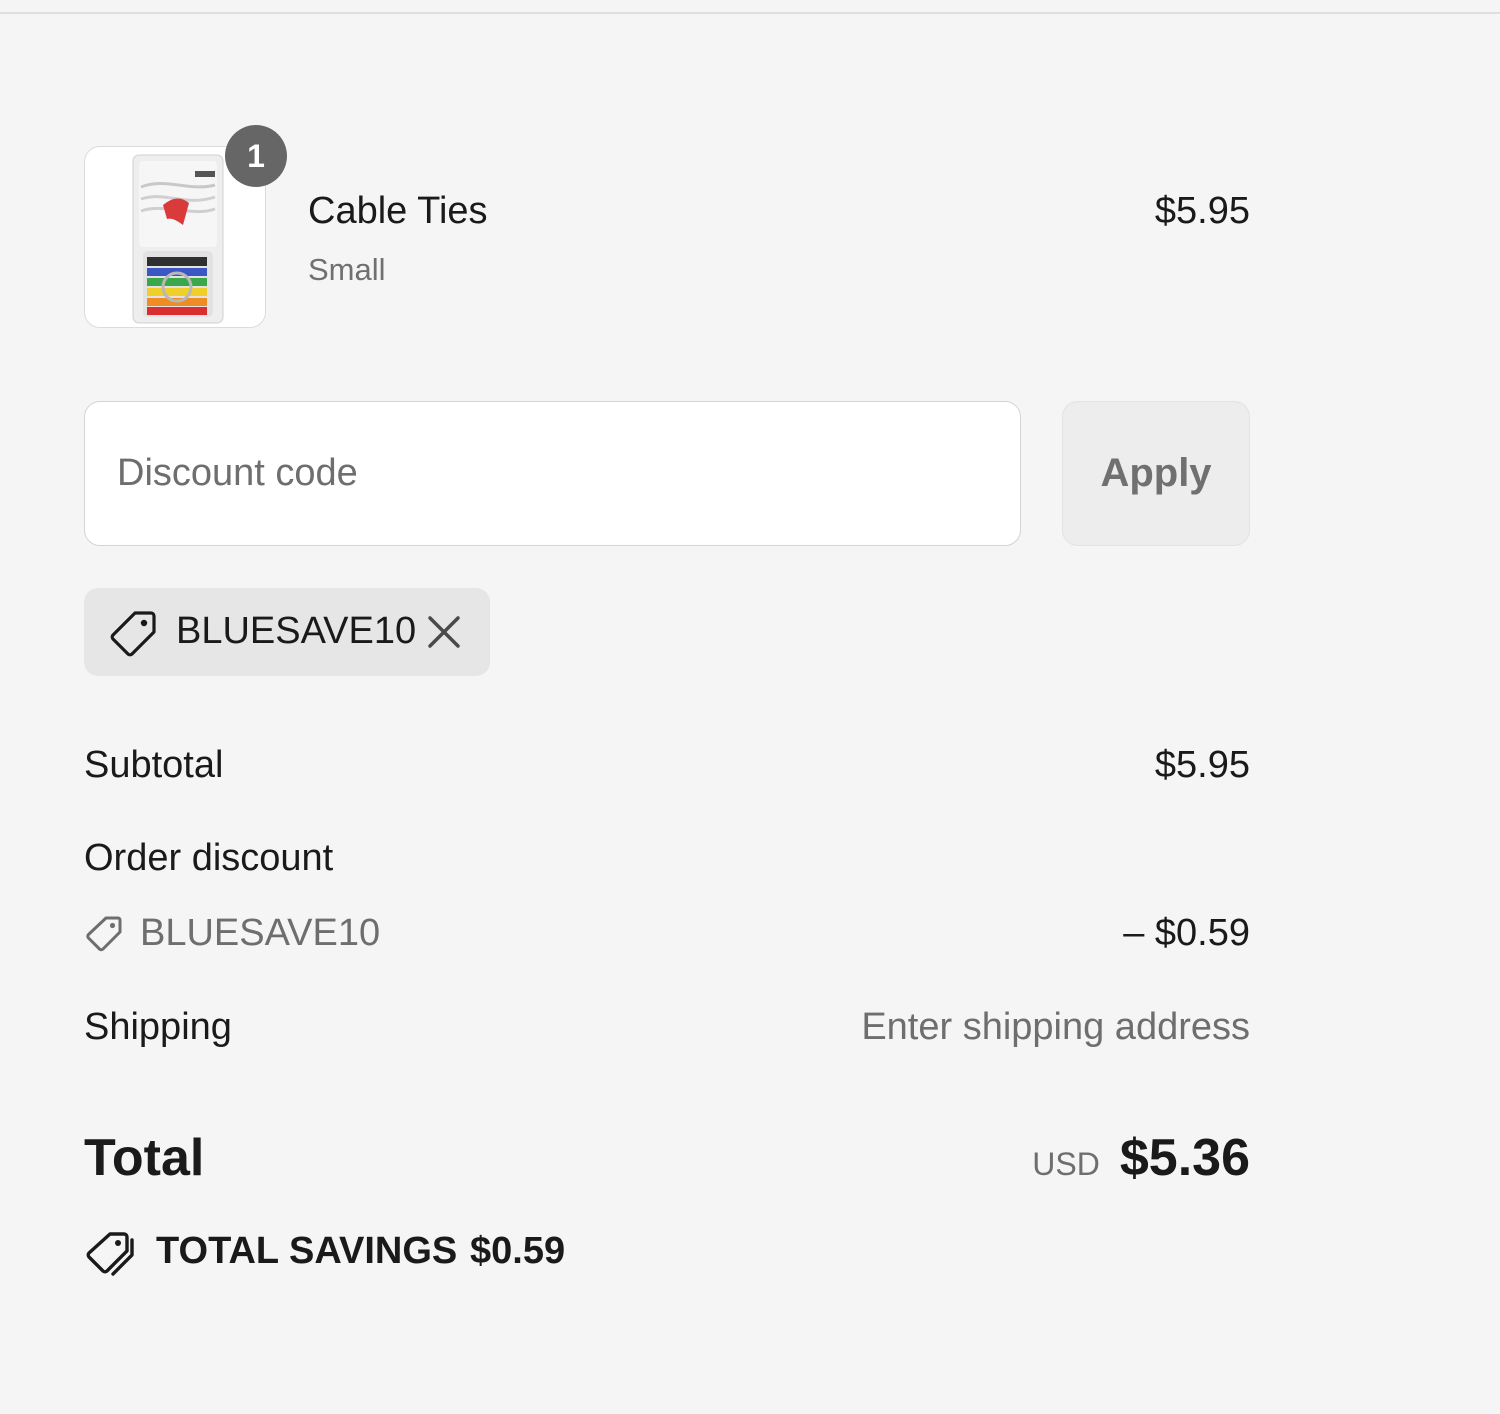 This screenshot has width=1500, height=1414. I want to click on quantity-badge: 1, so click(256, 156).